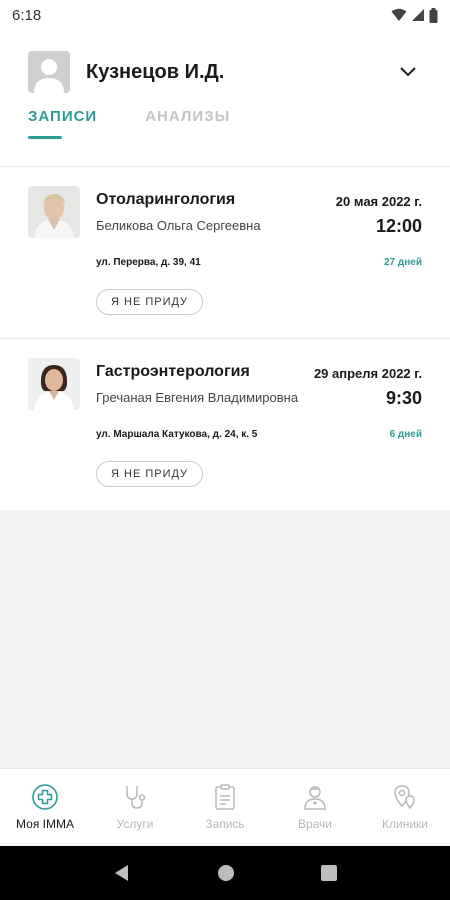 The image size is (450, 900). I want to click on appointment-date: 29 апреля 2022 г., so click(367, 373).